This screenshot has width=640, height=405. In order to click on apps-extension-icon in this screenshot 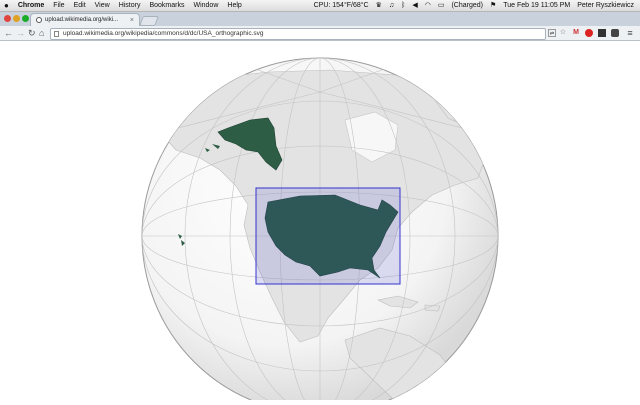, I will do `click(615, 33)`.